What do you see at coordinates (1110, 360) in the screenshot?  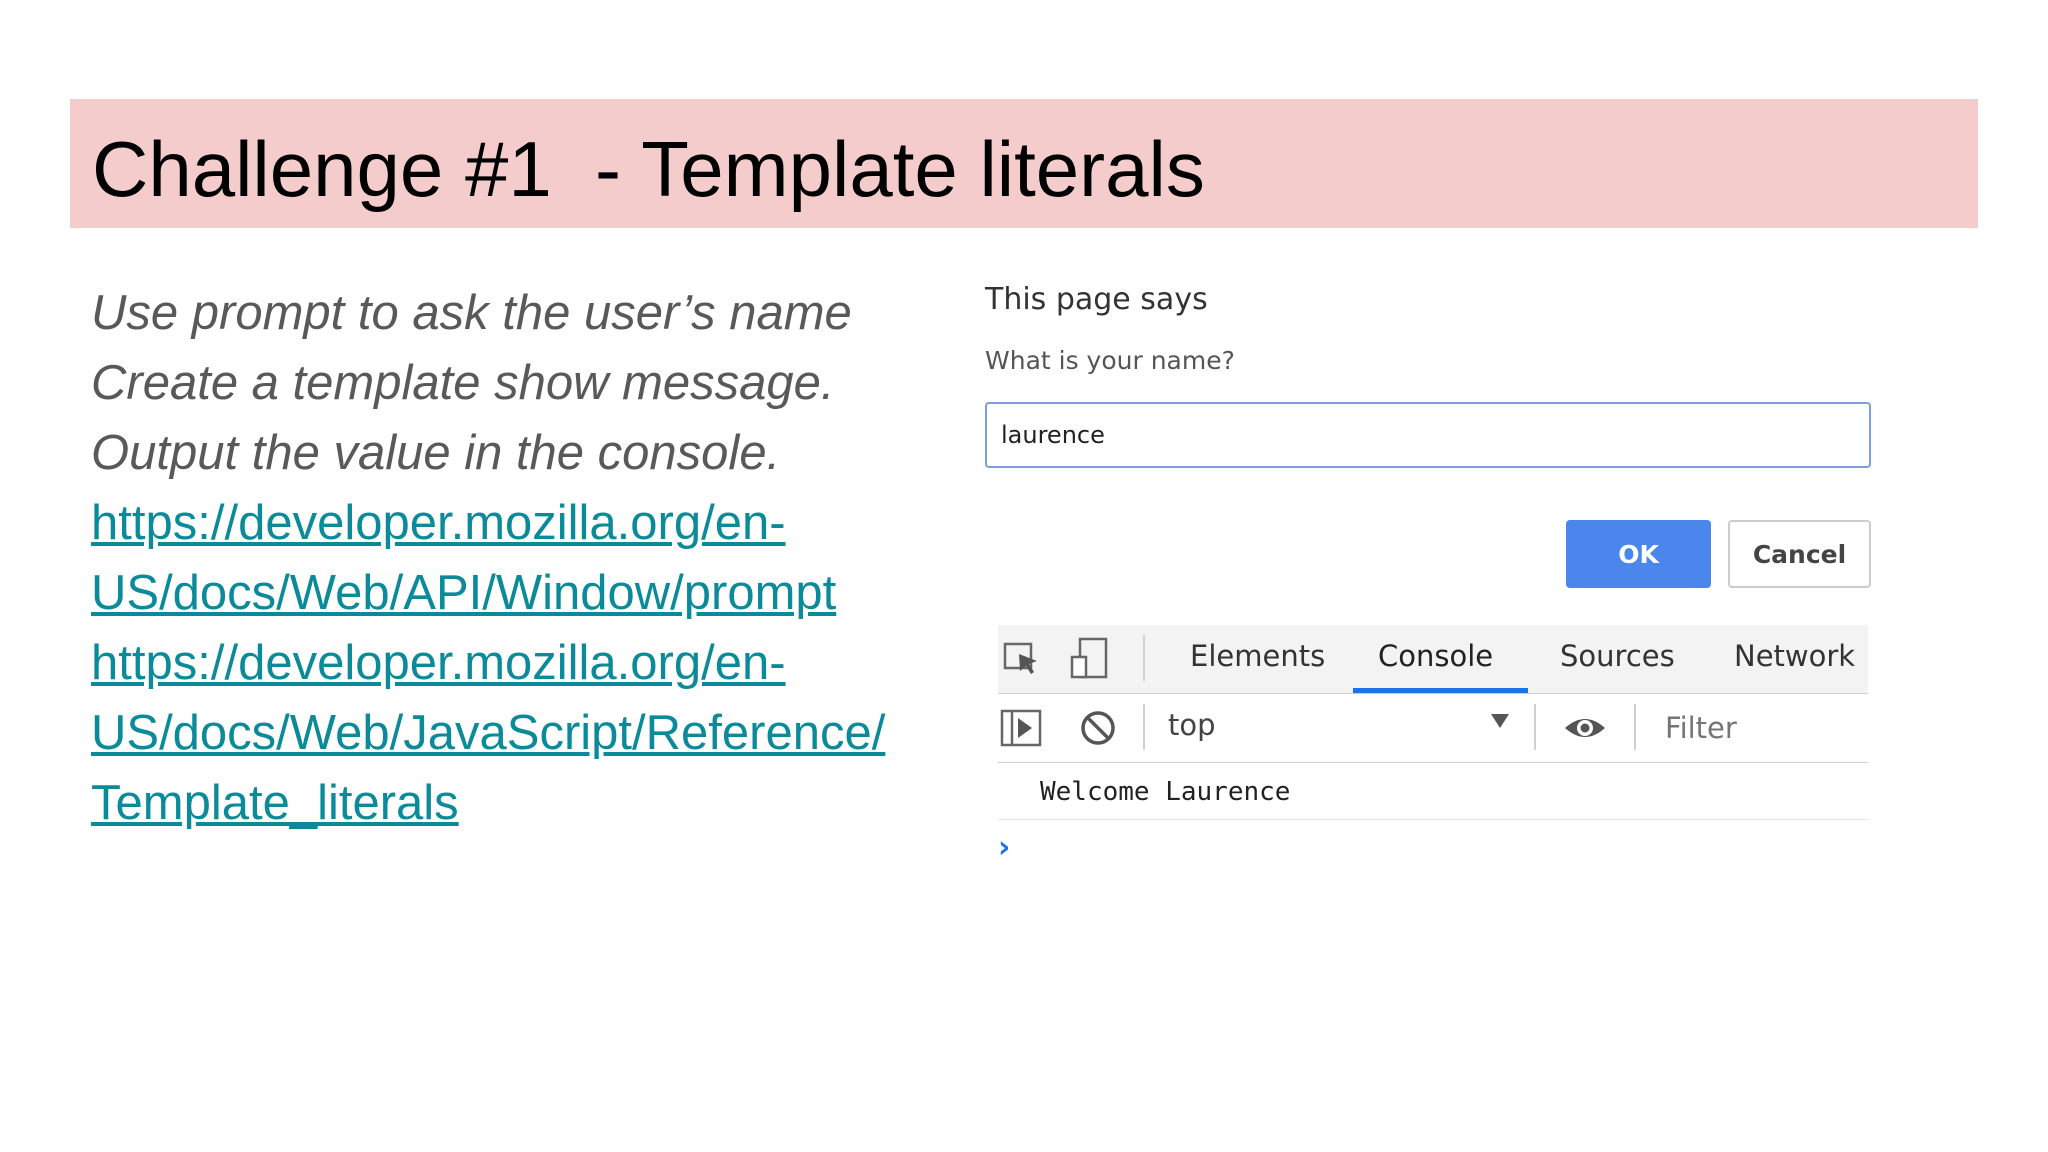 I see `dialog-message: What is your name?` at bounding box center [1110, 360].